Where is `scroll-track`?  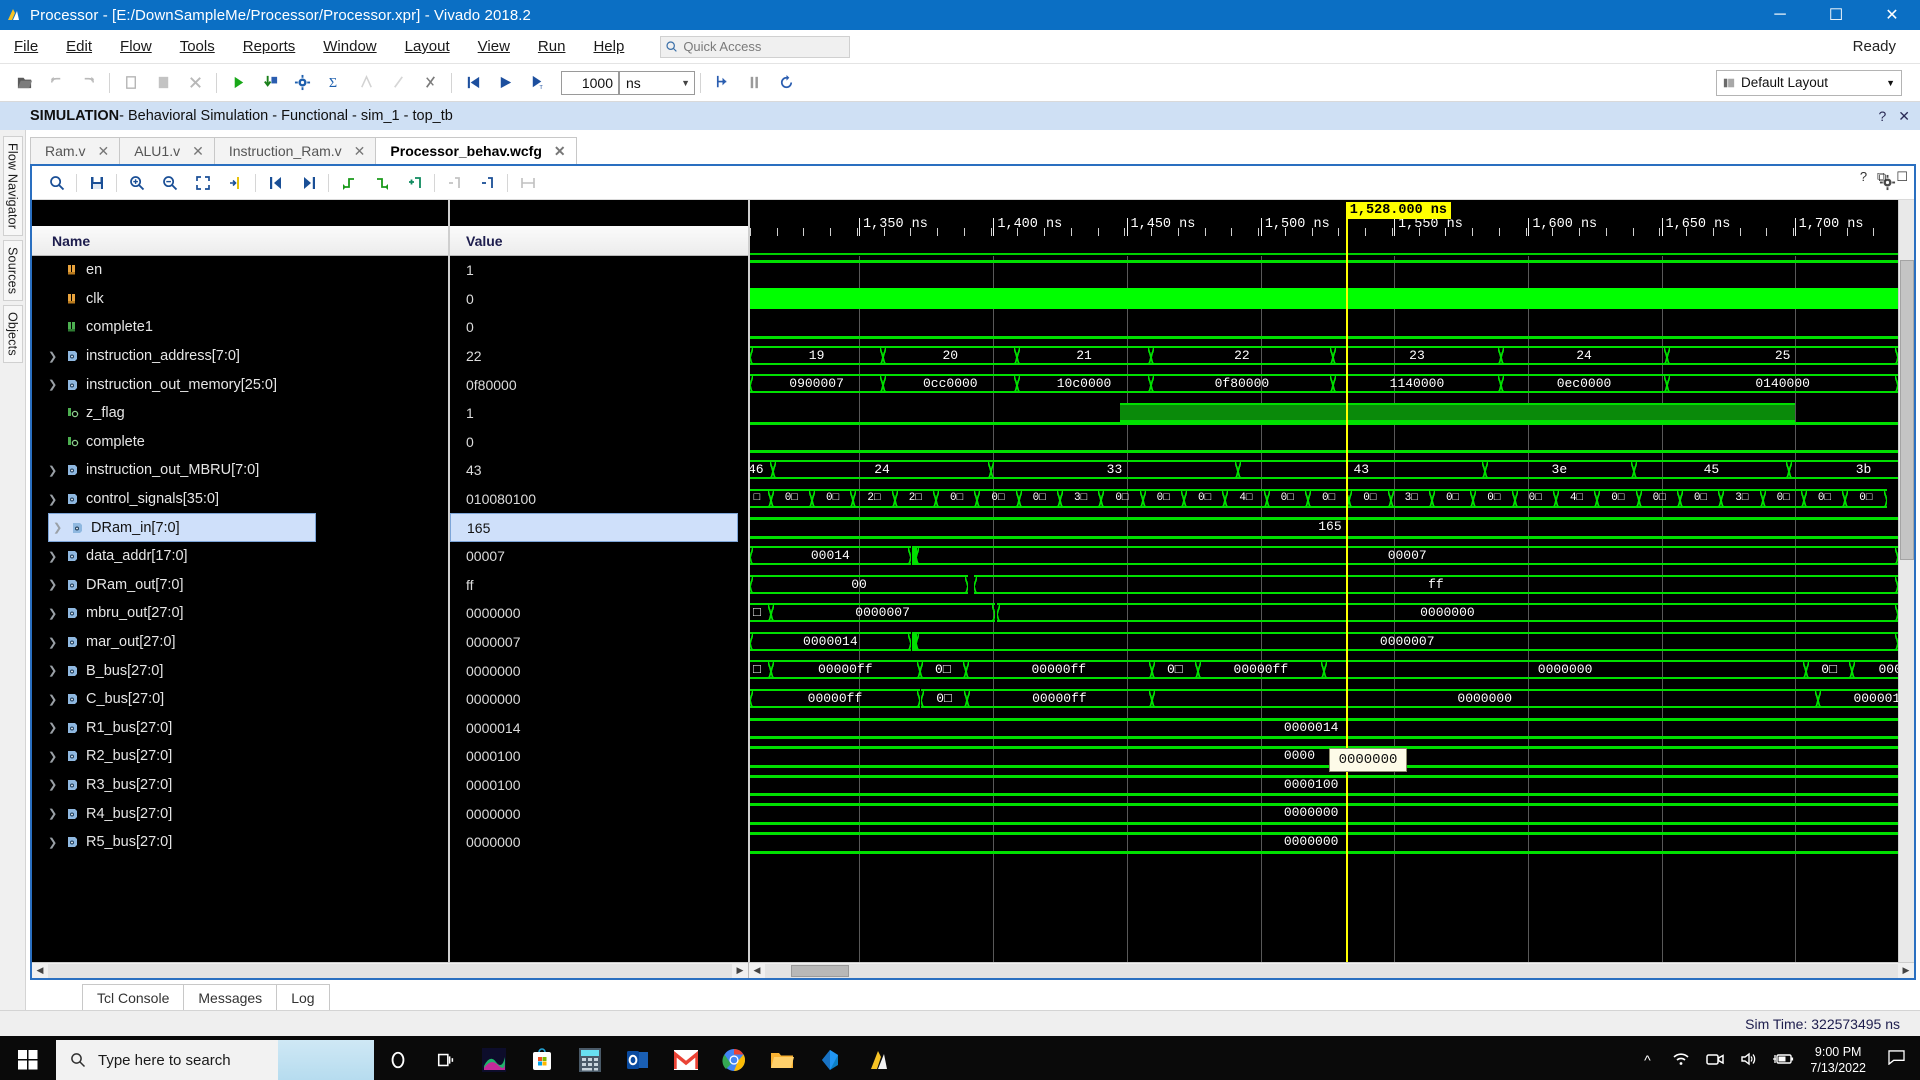 scroll-track is located at coordinates (390, 970).